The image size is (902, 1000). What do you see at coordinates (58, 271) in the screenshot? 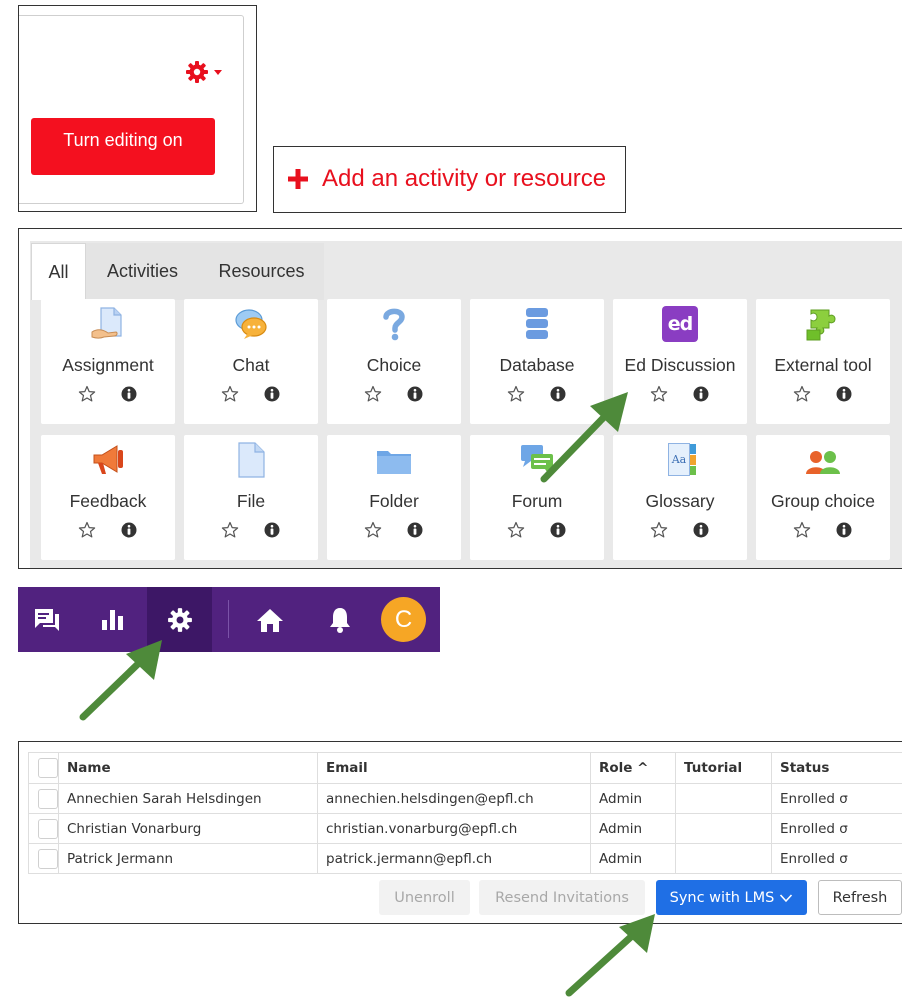
I see `tab-all: All` at bounding box center [58, 271].